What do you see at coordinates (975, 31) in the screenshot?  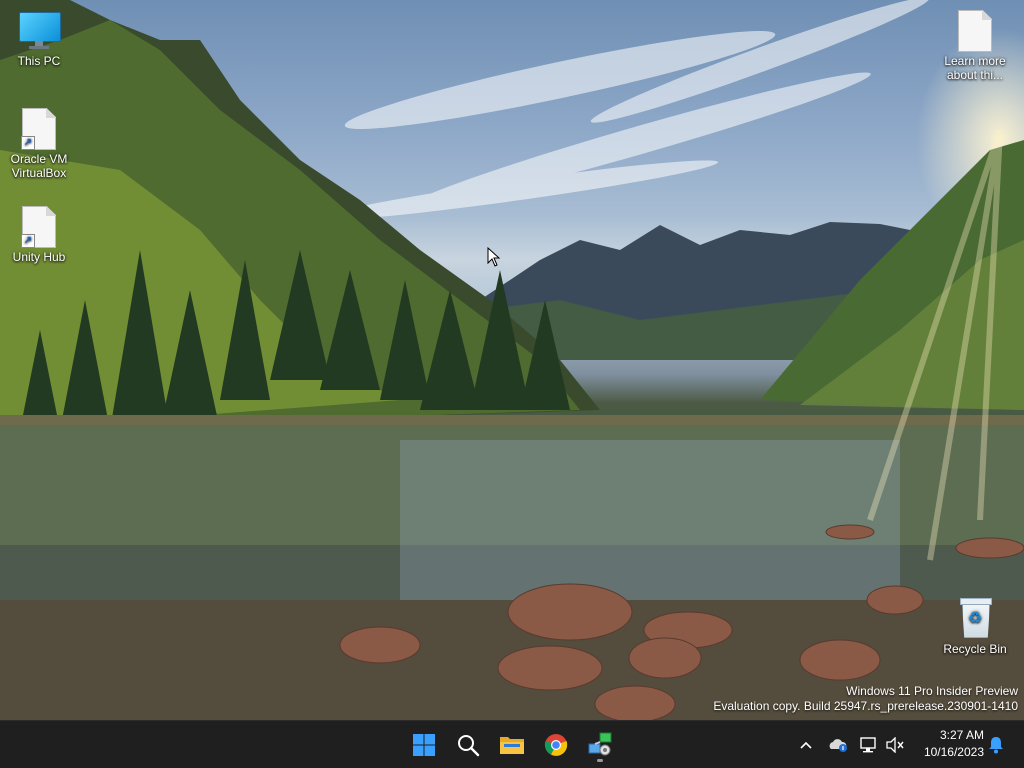 I see `file-icon` at bounding box center [975, 31].